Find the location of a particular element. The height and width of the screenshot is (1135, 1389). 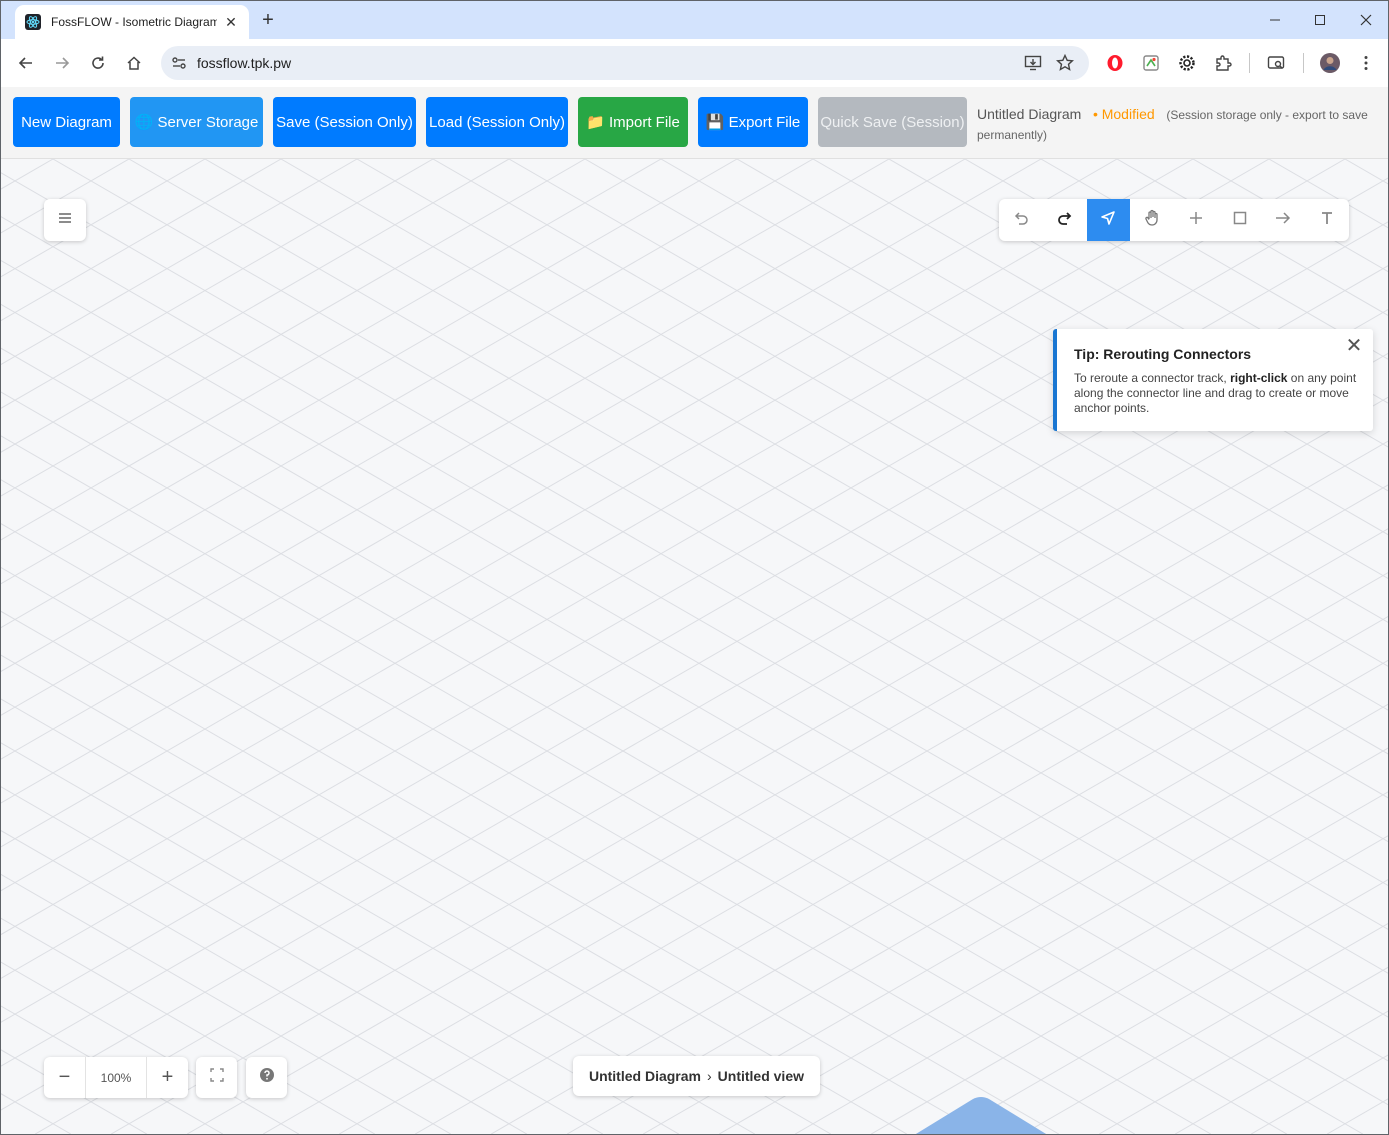

undo-icon is located at coordinates (1021, 220).